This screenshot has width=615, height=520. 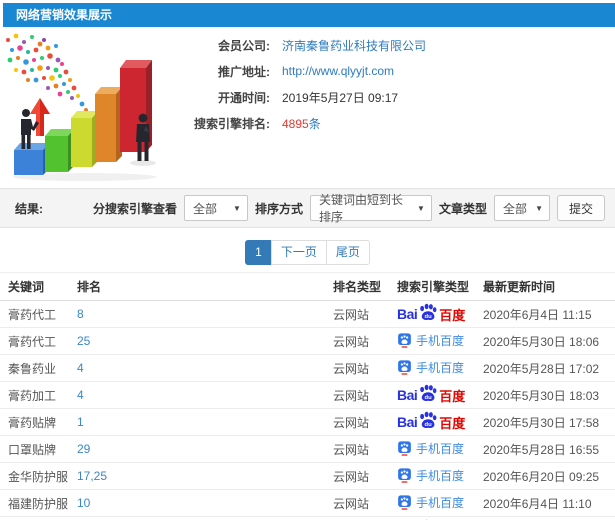 I want to click on company-link: 济南秦鲁药业科技有限公司, so click(x=354, y=45).